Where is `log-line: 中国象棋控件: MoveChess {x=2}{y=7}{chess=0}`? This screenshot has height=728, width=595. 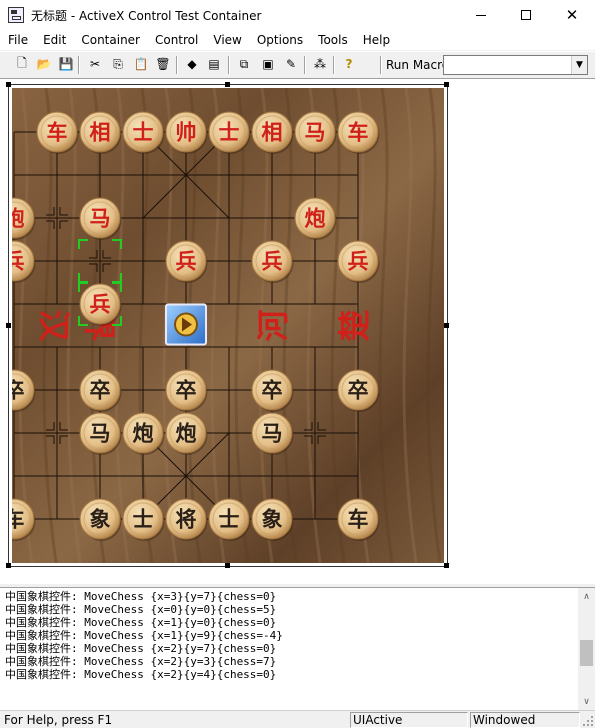
log-line: 中国象棋控件: MoveChess {x=2}{y=7}{chess=0} is located at coordinates (141, 648).